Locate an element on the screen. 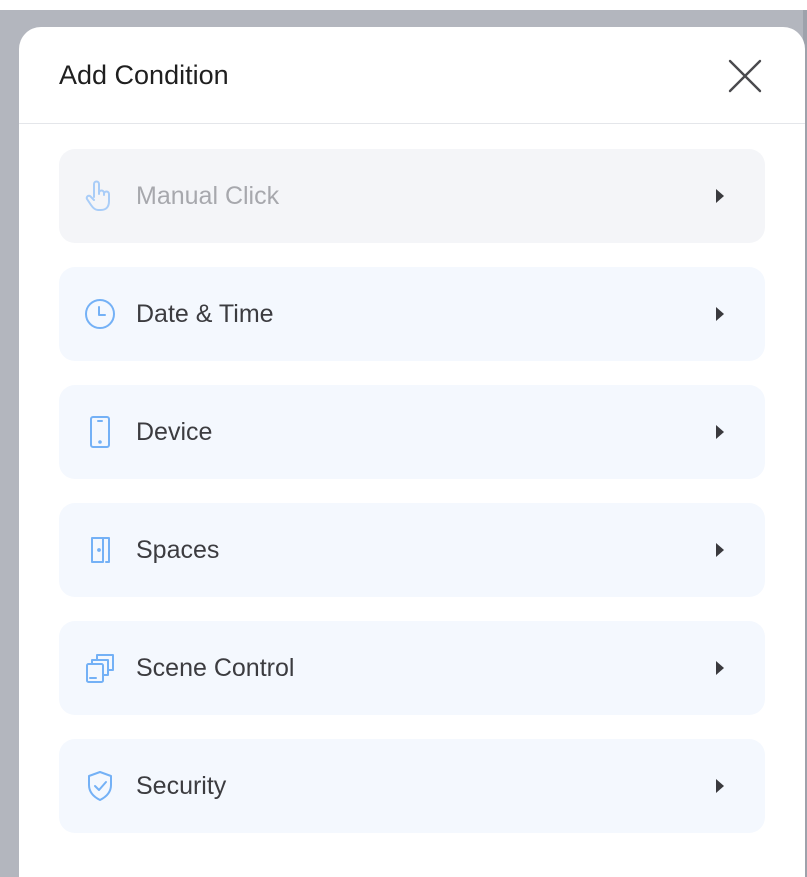 This screenshot has width=807, height=877. dialog-title: Add Condition is located at coordinates (144, 75).